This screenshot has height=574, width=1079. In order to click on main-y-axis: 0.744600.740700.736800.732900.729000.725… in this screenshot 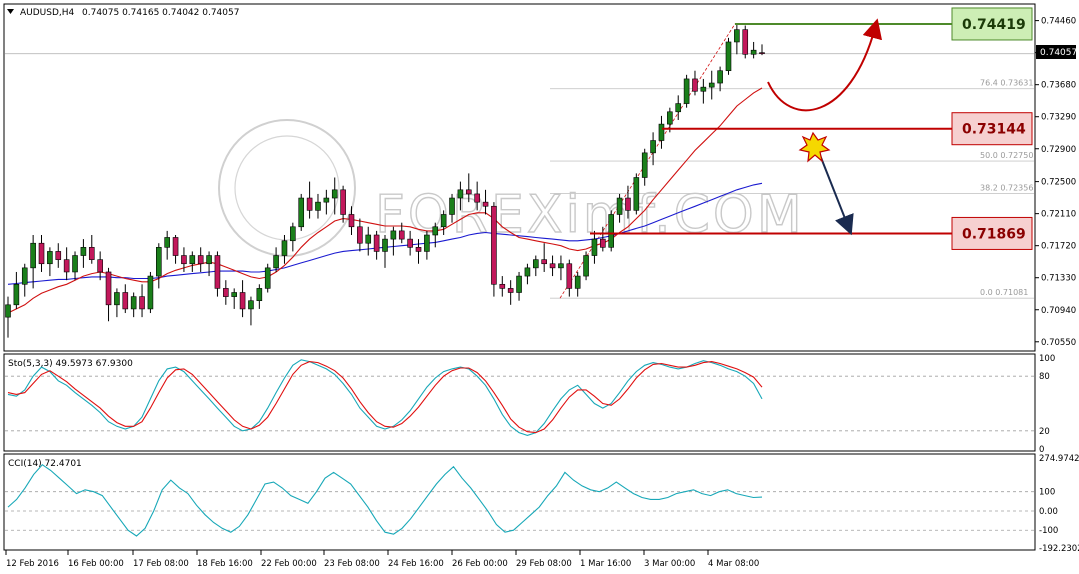, I will do `click(1055, 182)`.